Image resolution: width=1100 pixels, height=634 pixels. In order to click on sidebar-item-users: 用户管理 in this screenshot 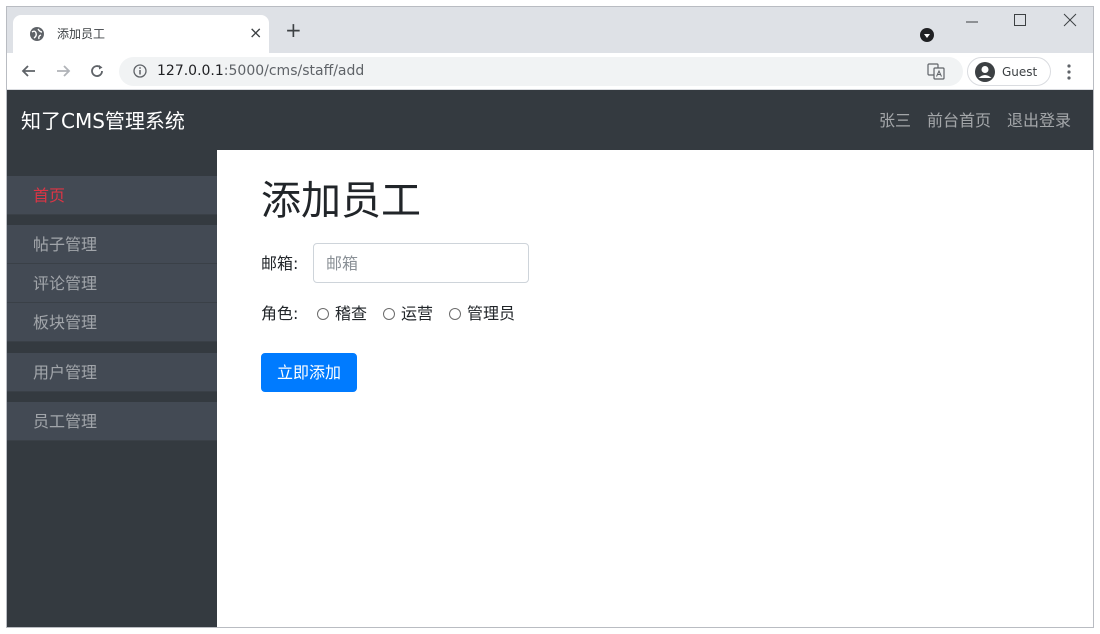, I will do `click(112, 372)`.